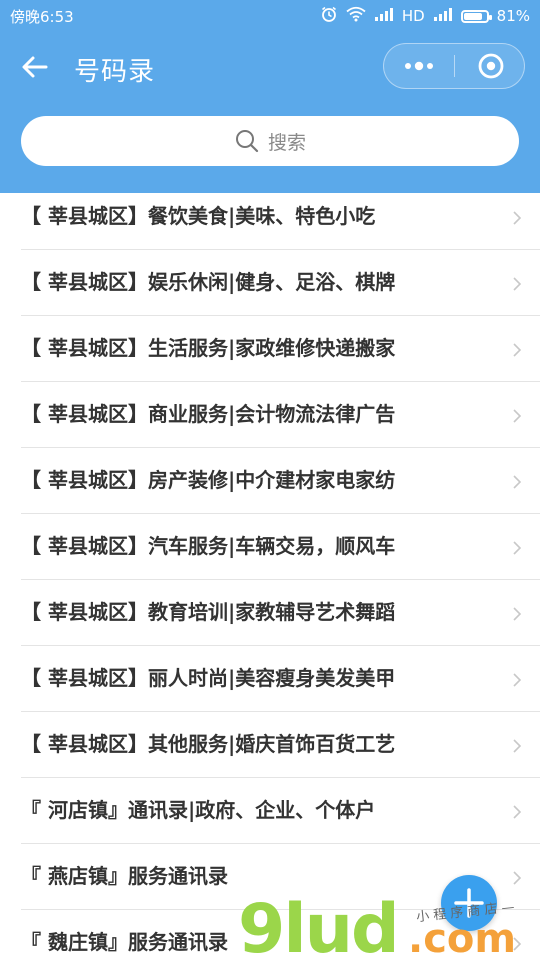  Describe the element at coordinates (124, 876) in the screenshot. I see `list-item-label: 『 燕店镇』服务通讯录` at that location.